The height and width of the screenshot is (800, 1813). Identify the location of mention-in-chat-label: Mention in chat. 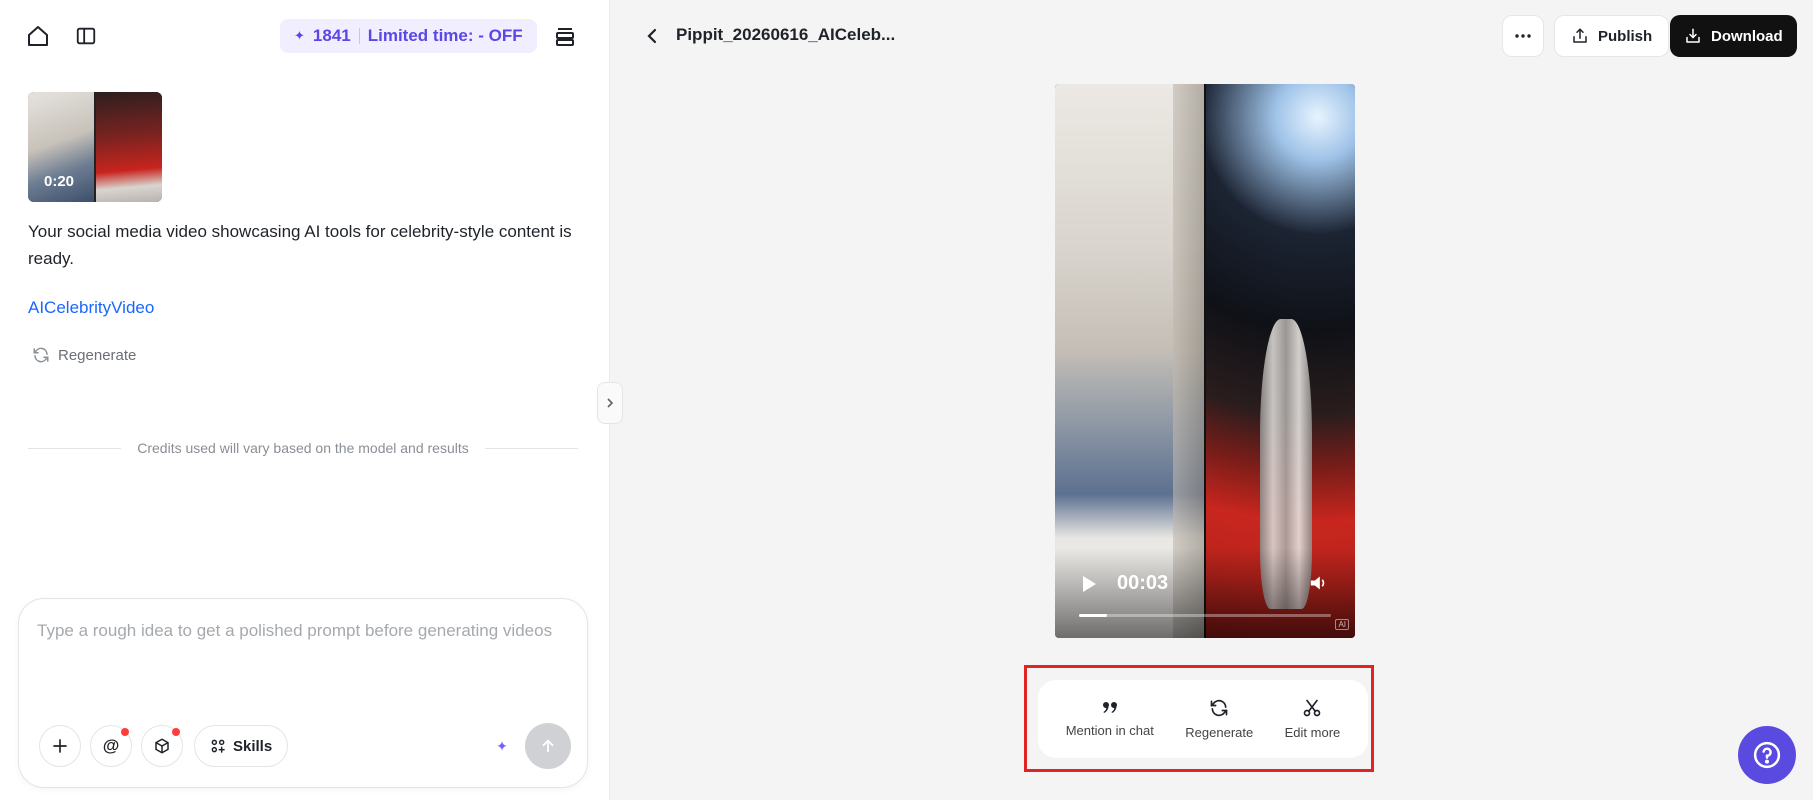
(1109, 730).